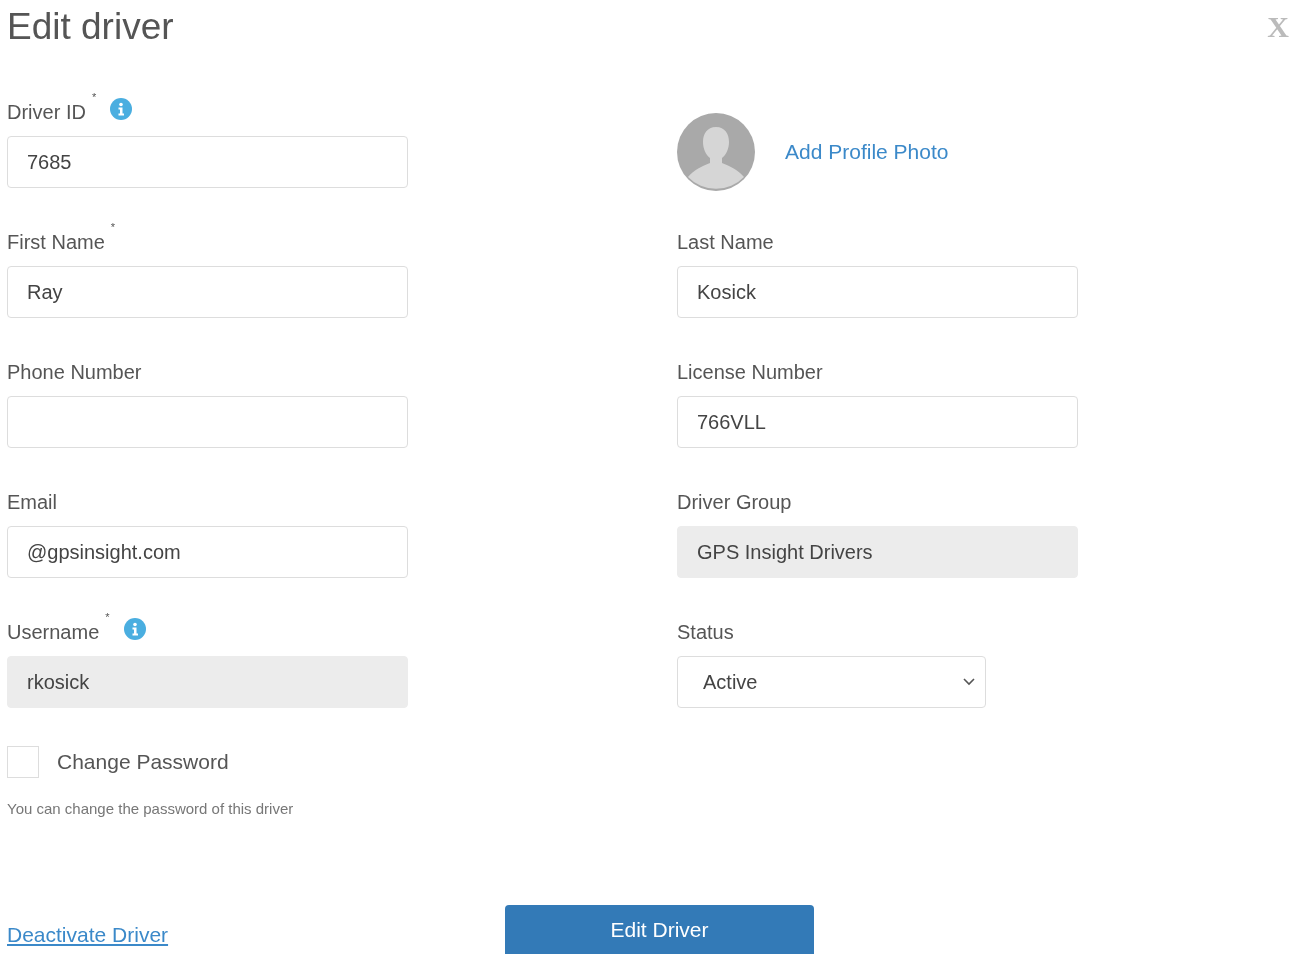 This screenshot has width=1301, height=956. What do you see at coordinates (23, 762) in the screenshot?
I see `checkbox` at bounding box center [23, 762].